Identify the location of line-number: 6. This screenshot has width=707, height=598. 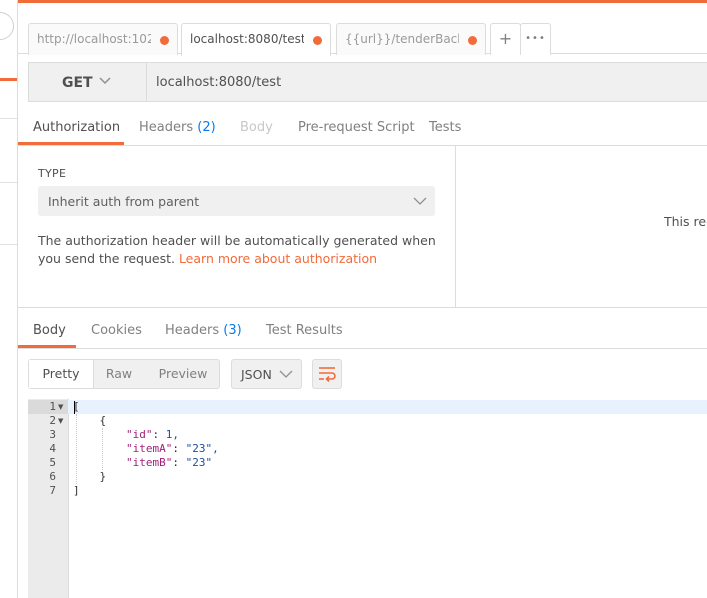
(52, 476).